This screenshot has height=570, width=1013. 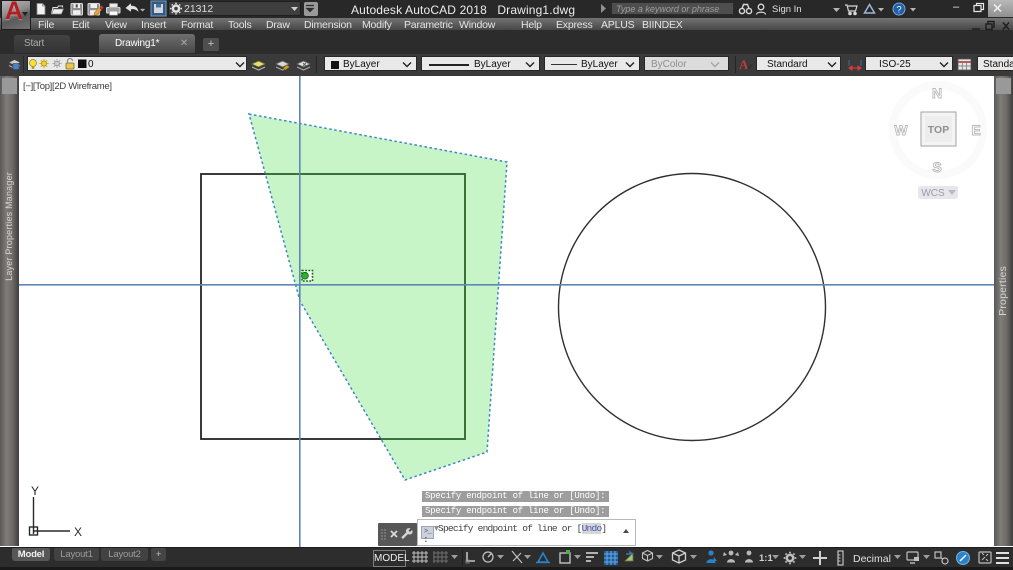 What do you see at coordinates (78, 532) in the screenshot?
I see `svg-text: X` at bounding box center [78, 532].